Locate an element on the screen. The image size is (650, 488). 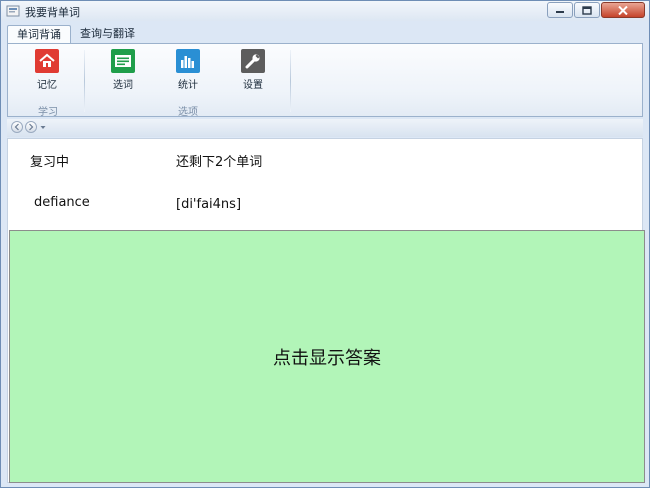
current-word: defiance is located at coordinates (62, 202).